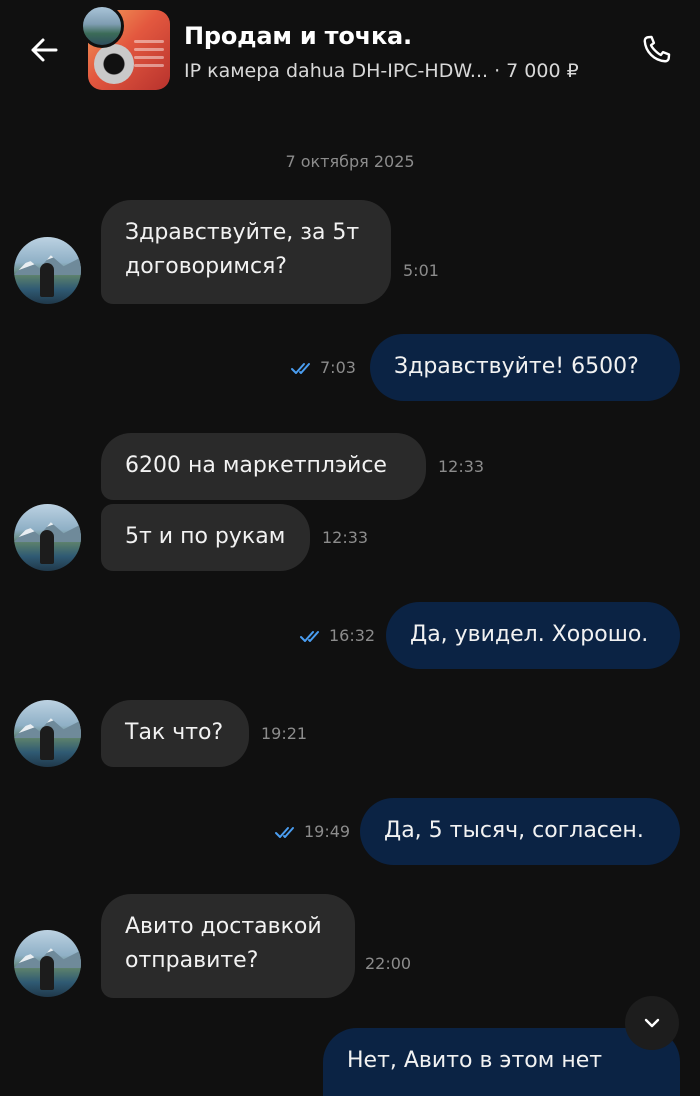  I want to click on message-outgoing: Здравствуйте! 6500?, so click(525, 367).